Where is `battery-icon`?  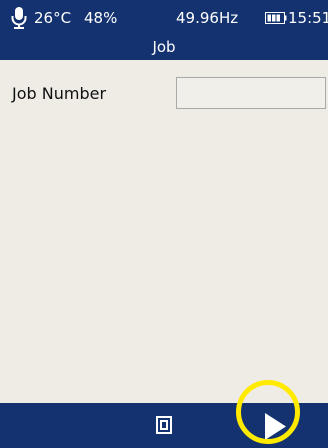 battery-icon is located at coordinates (276, 18).